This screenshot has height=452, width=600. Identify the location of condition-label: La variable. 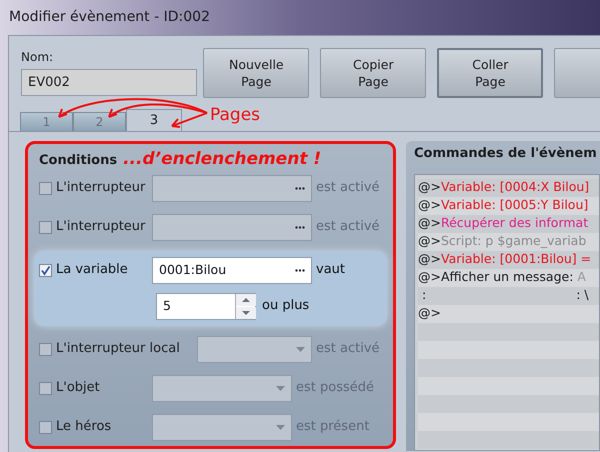
(92, 270).